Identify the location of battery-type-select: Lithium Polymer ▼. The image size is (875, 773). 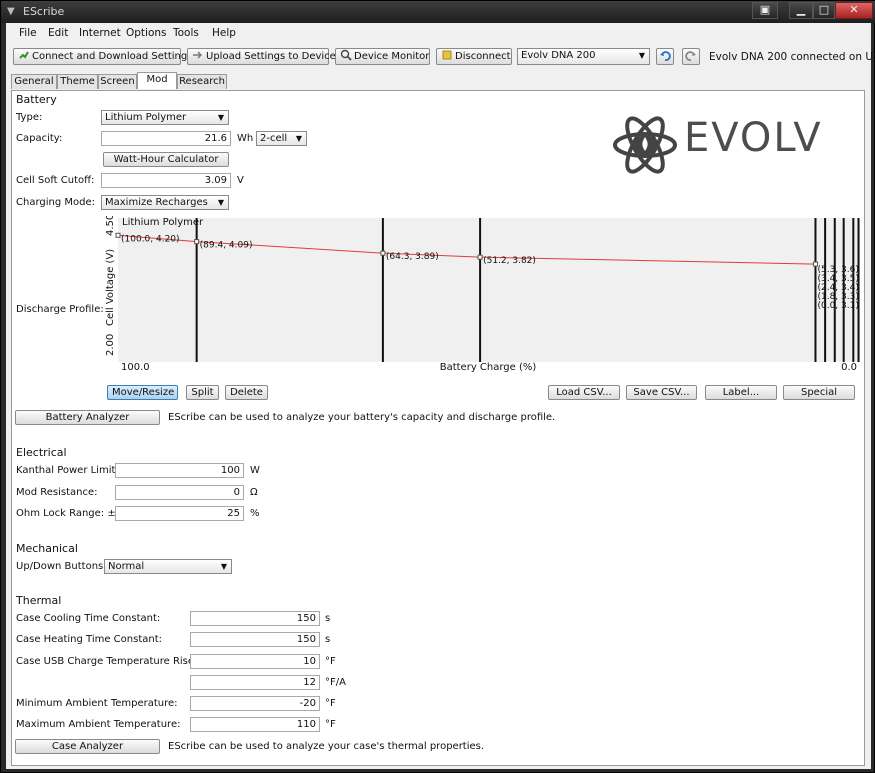
(165, 117).